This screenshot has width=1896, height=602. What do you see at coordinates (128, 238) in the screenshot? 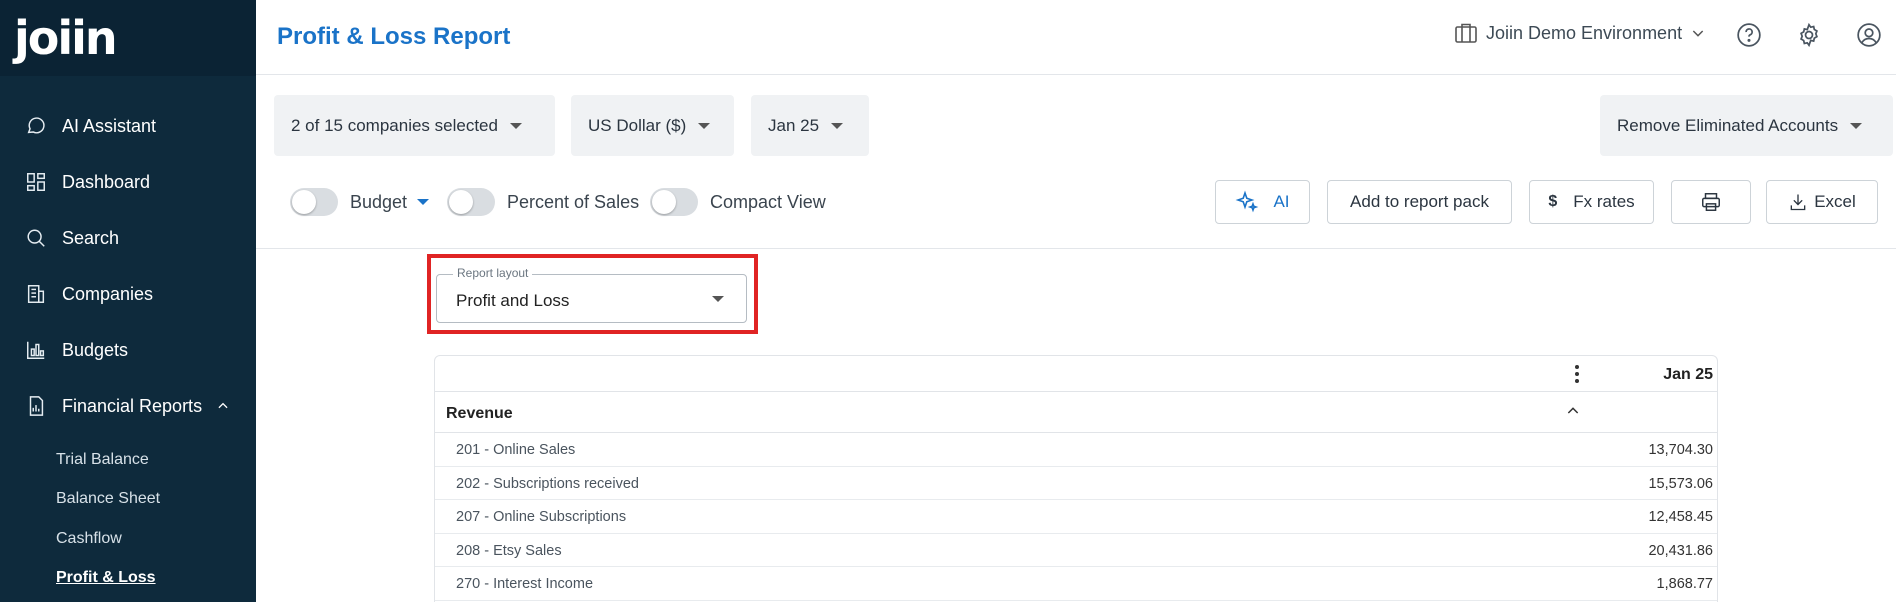
I see `sidebar-item-search: Search` at bounding box center [128, 238].